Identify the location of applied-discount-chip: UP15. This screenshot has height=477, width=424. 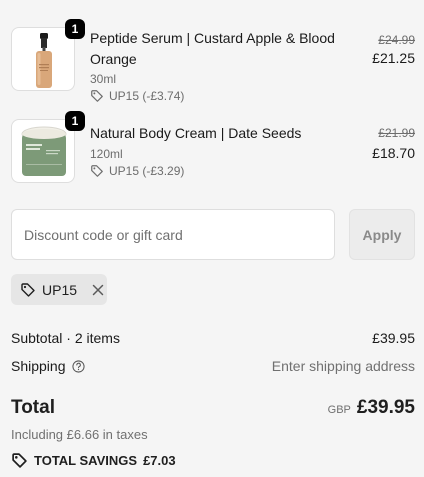
(59, 289).